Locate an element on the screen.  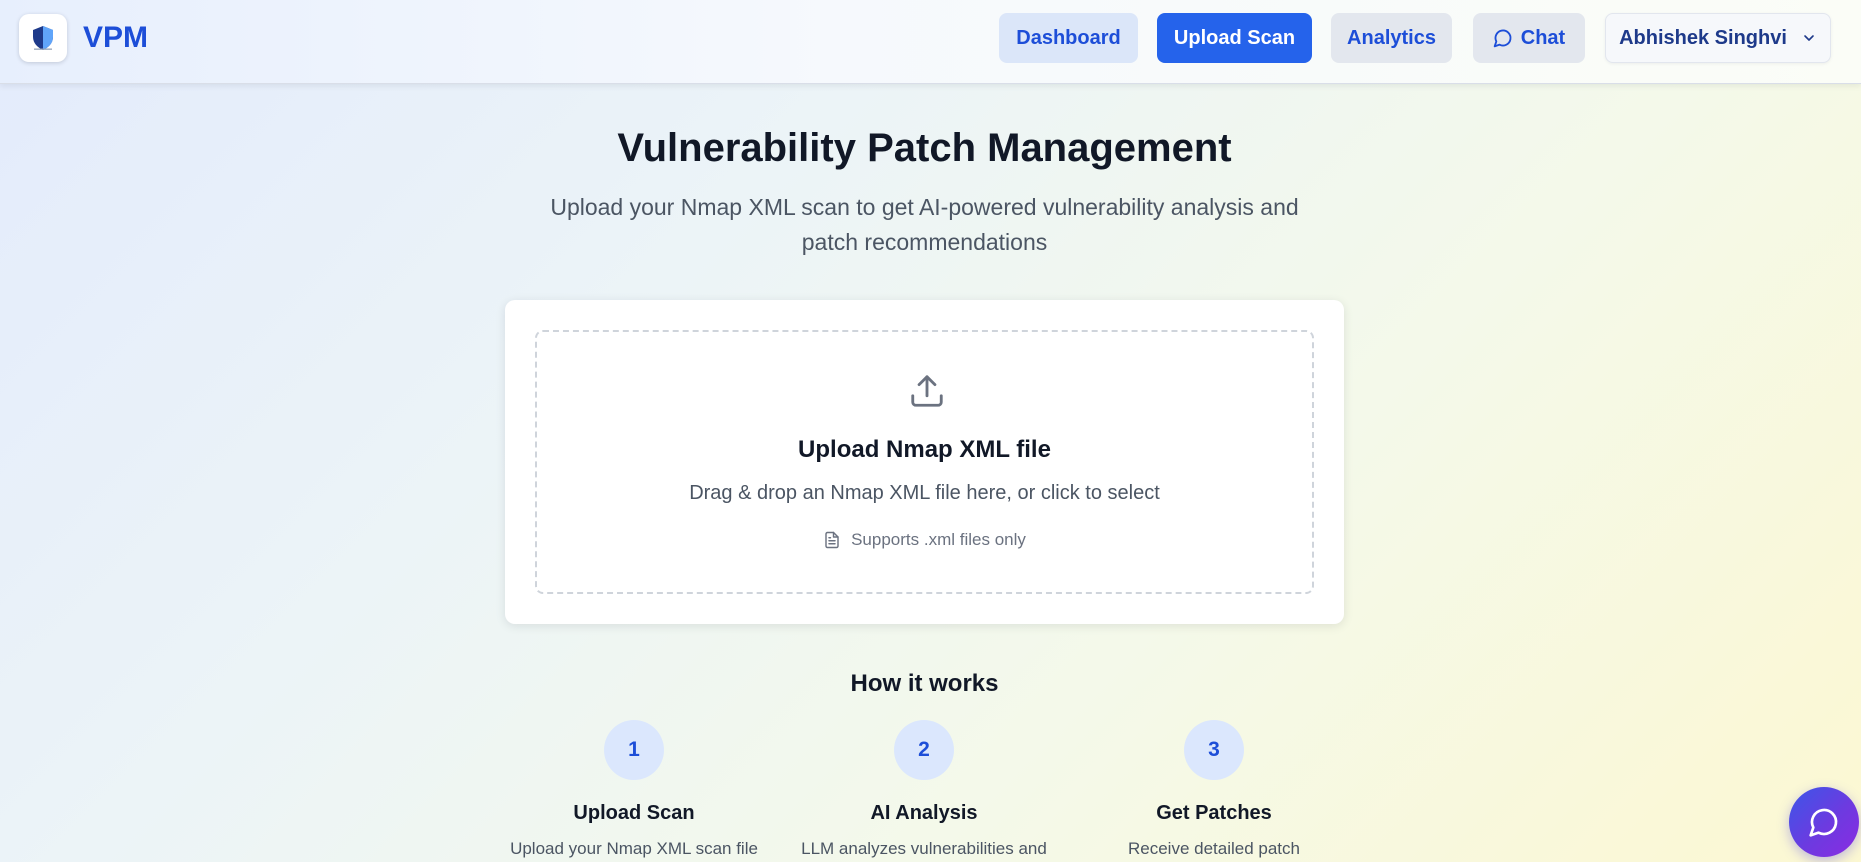
chat-fab-button is located at coordinates (1824, 822).